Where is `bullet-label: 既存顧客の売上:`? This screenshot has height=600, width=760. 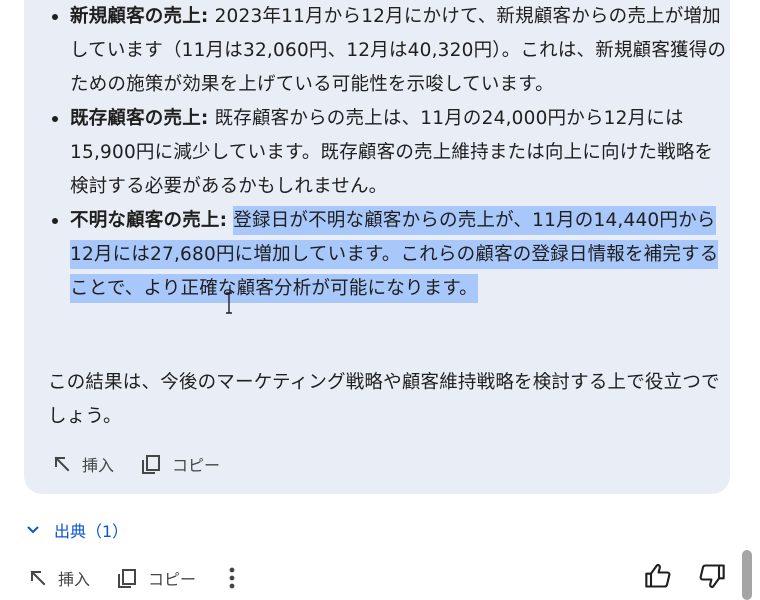
bullet-label: 既存顧客の売上: is located at coordinates (139, 118).